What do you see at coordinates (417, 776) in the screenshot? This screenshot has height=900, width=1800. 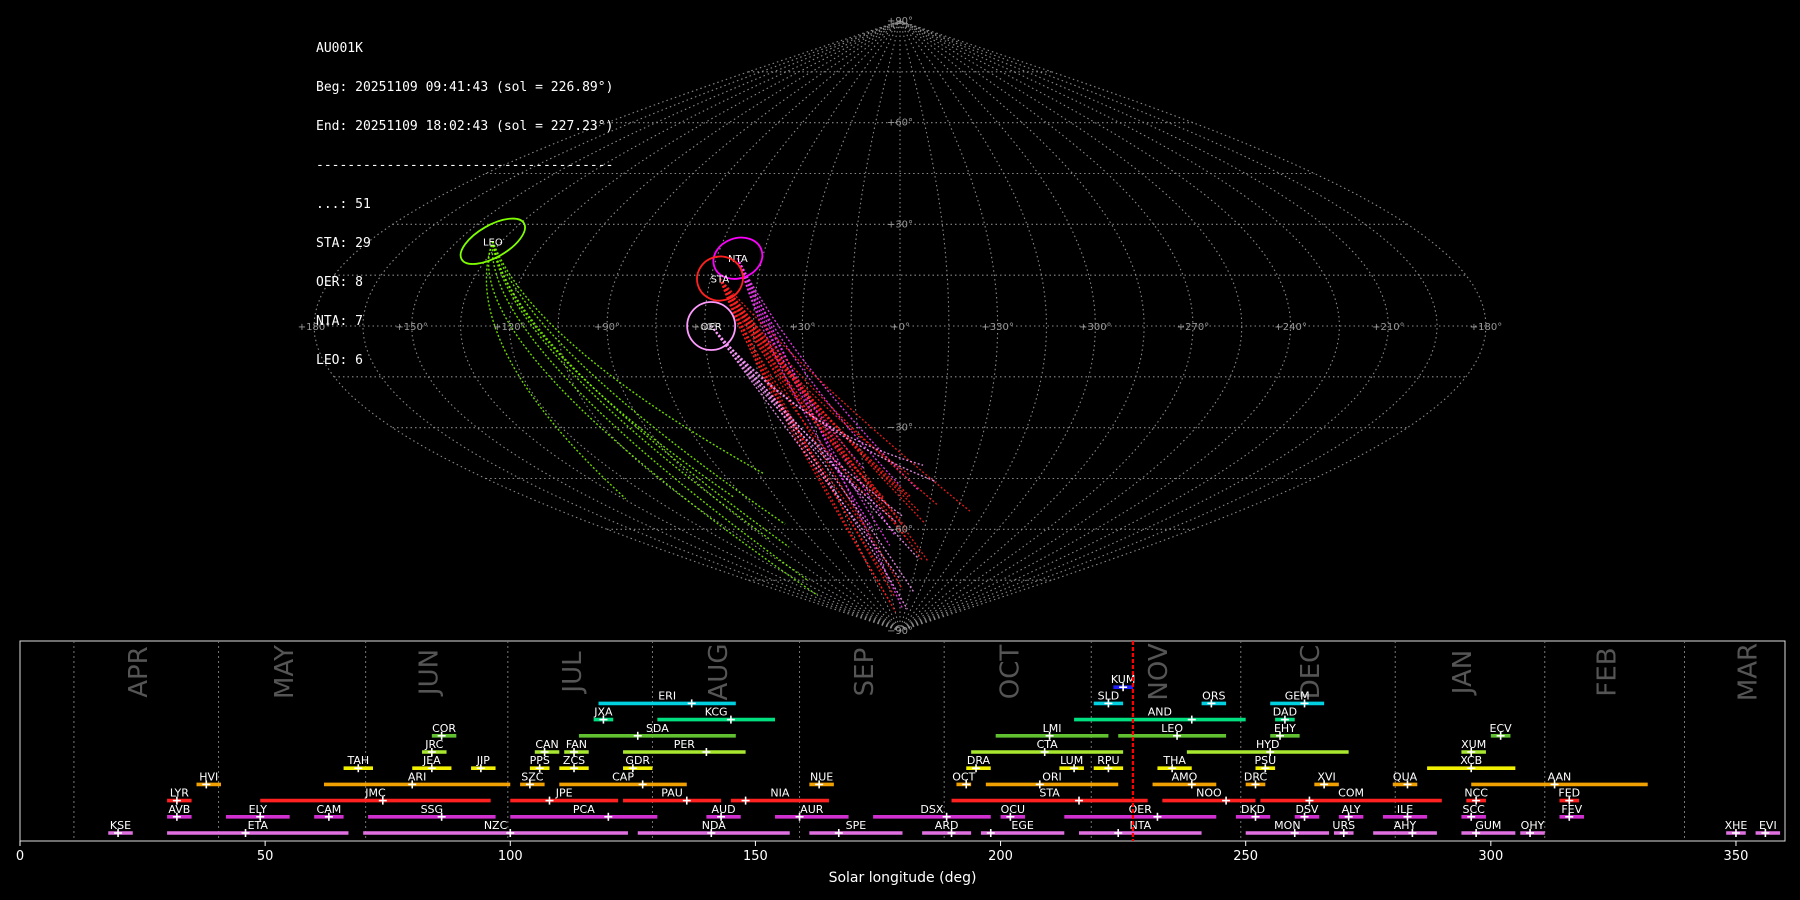 I see `shower-label: ARI` at bounding box center [417, 776].